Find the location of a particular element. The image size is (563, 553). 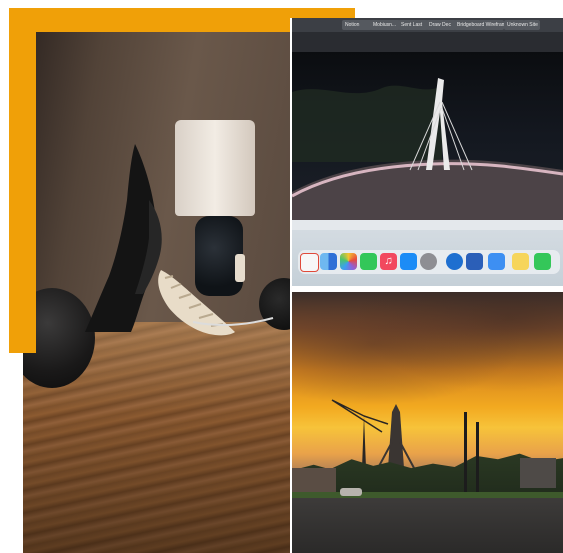

collage-gutter is located at coordinates (291, 285).